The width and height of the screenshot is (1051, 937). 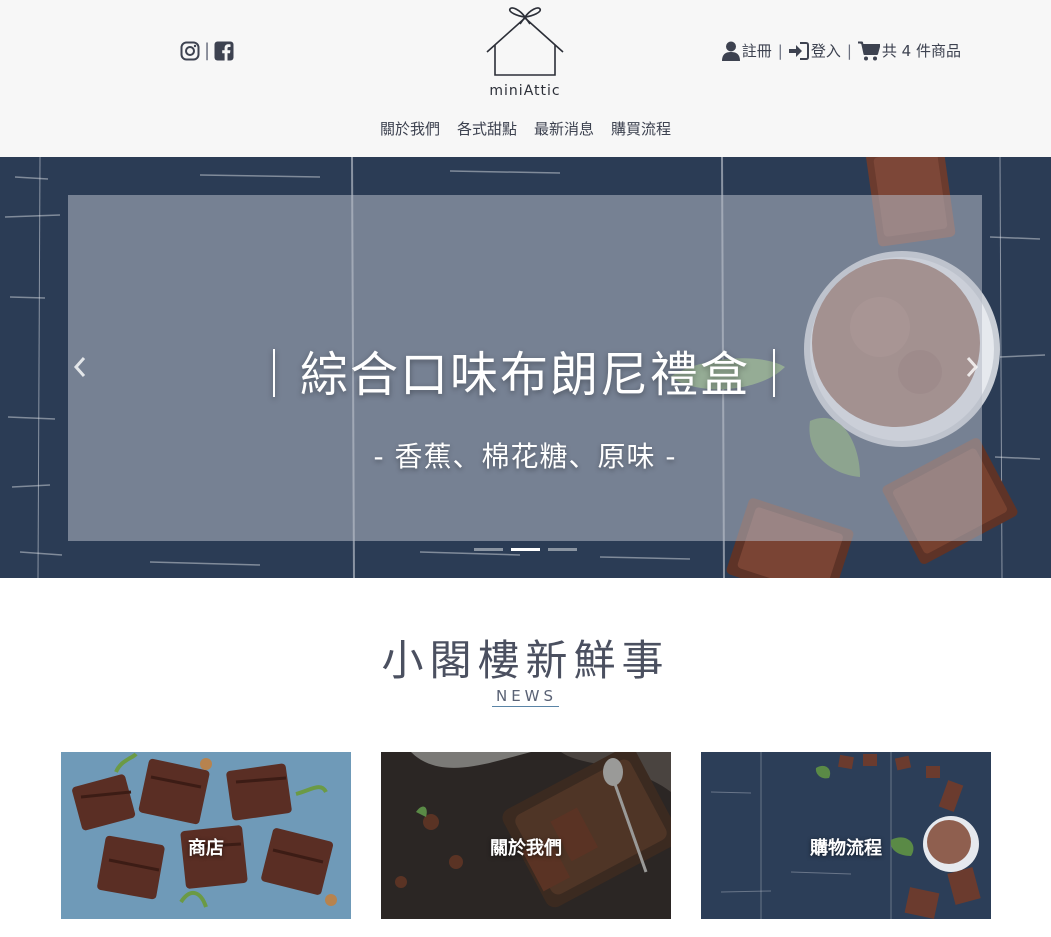 What do you see at coordinates (525, 128) in the screenshot?
I see `main-nav: 關於我們 各式甜點 最新消息 購買流程` at bounding box center [525, 128].